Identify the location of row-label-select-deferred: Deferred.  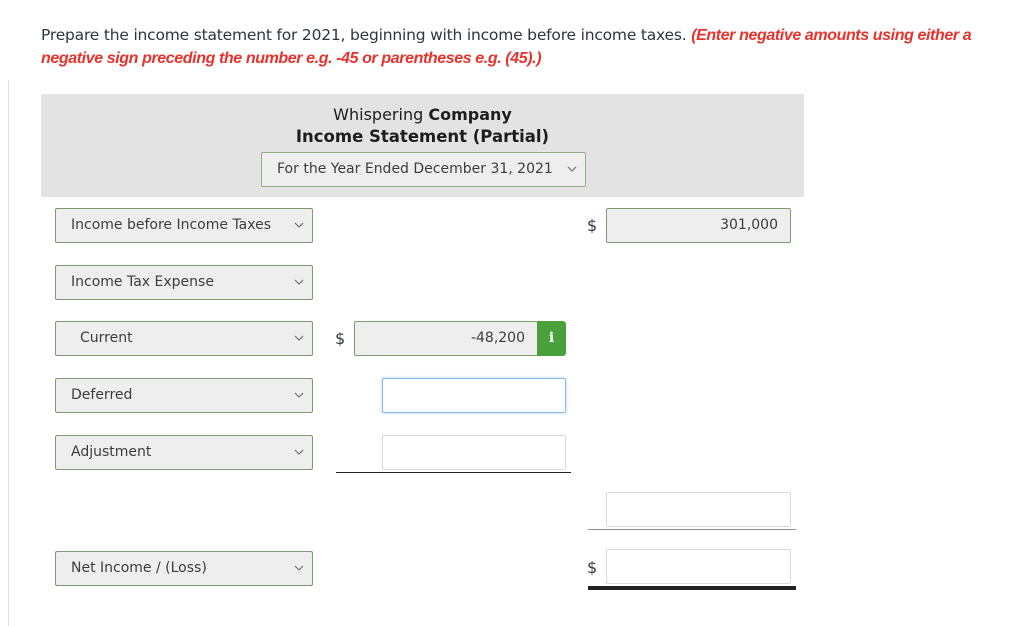
(184, 395).